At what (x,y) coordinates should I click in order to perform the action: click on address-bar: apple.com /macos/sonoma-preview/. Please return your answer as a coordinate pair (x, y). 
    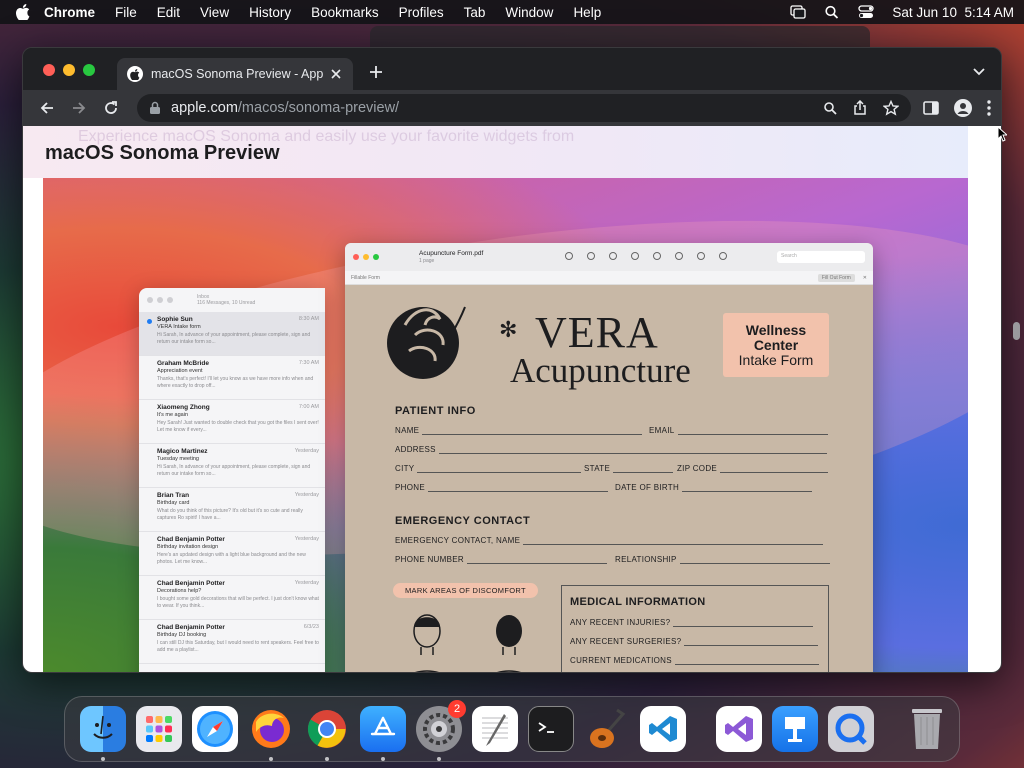
    Looking at the image, I should click on (524, 108).